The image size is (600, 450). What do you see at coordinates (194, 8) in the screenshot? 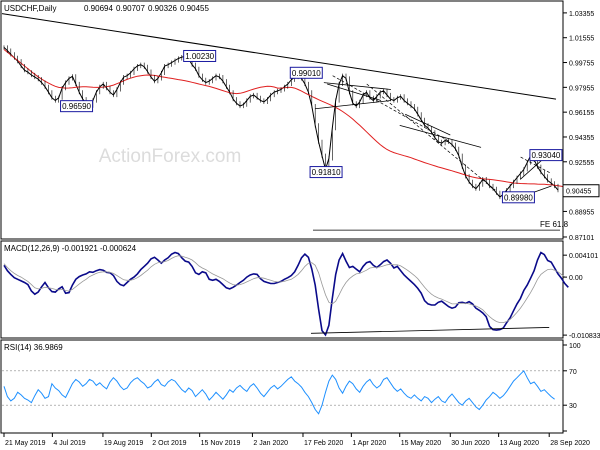
I see `price-ohlc-close: 0.90455` at bounding box center [194, 8].